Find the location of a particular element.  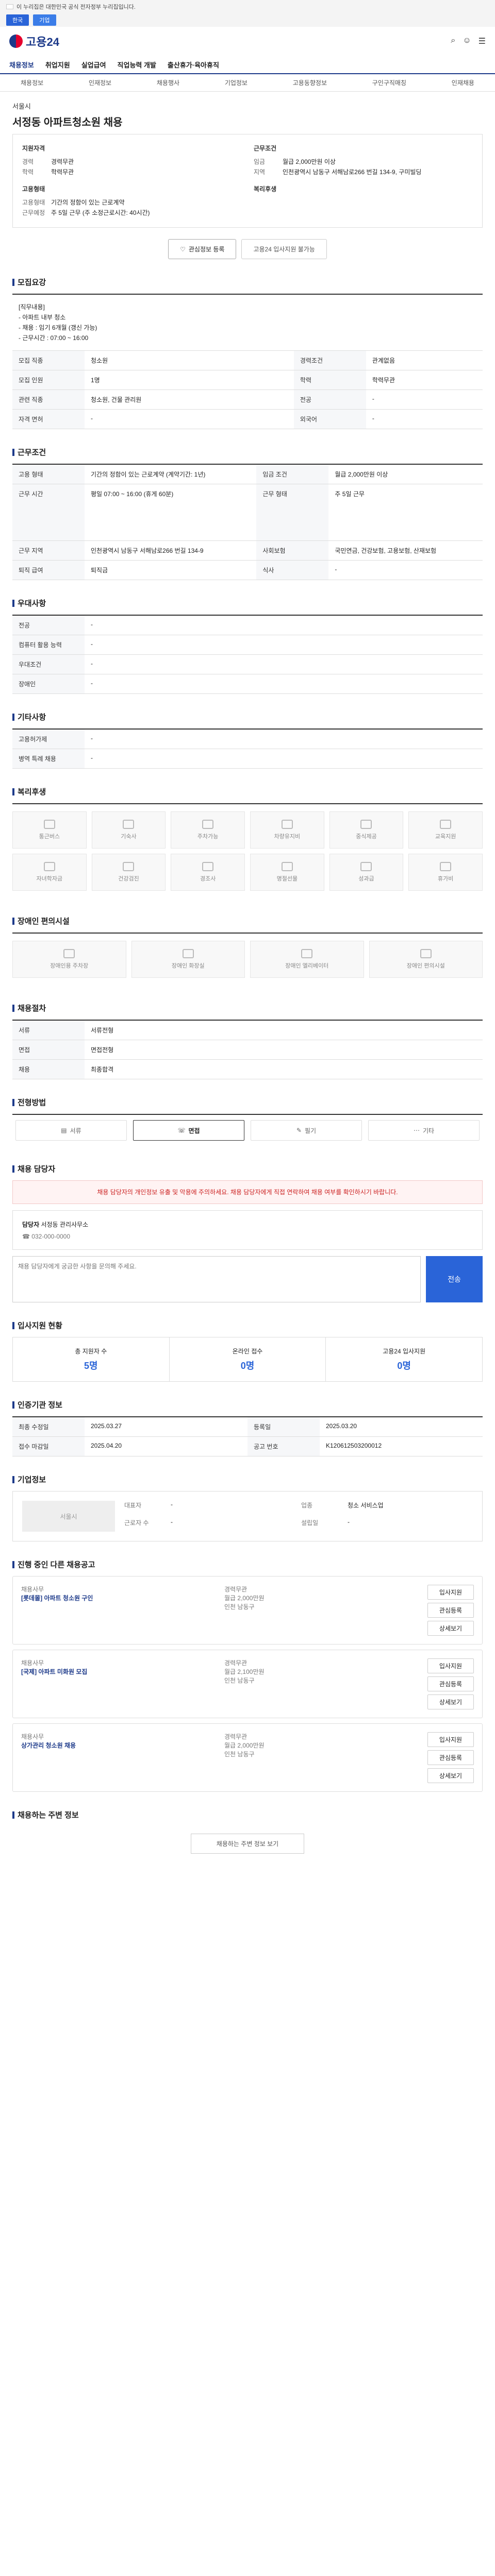

nearby-info-button: 채용하는 주변 정보 보기 is located at coordinates (247, 1844).